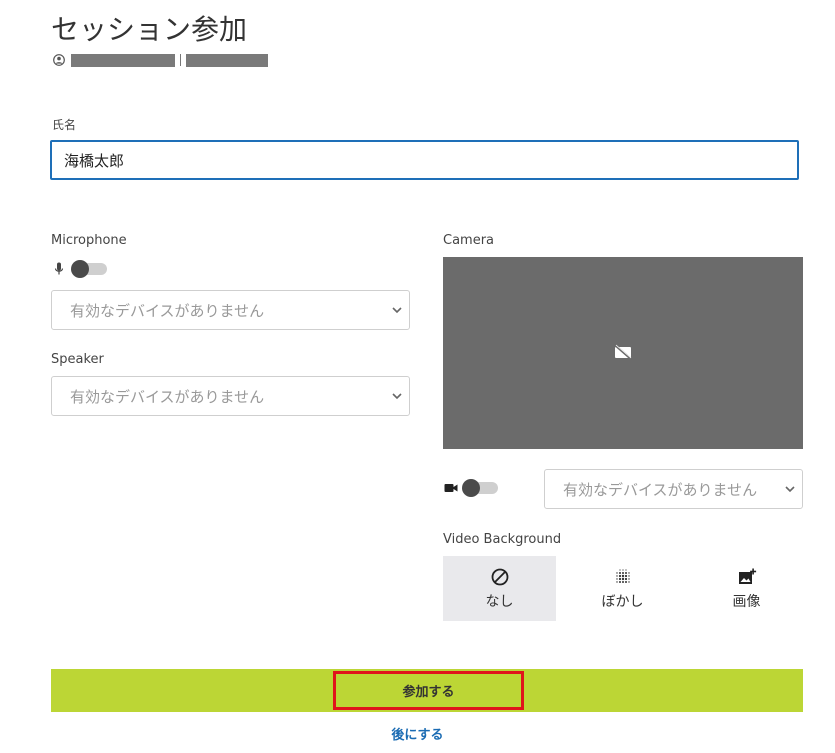 The width and height of the screenshot is (835, 753). I want to click on user-circle-icon, so click(59, 60).